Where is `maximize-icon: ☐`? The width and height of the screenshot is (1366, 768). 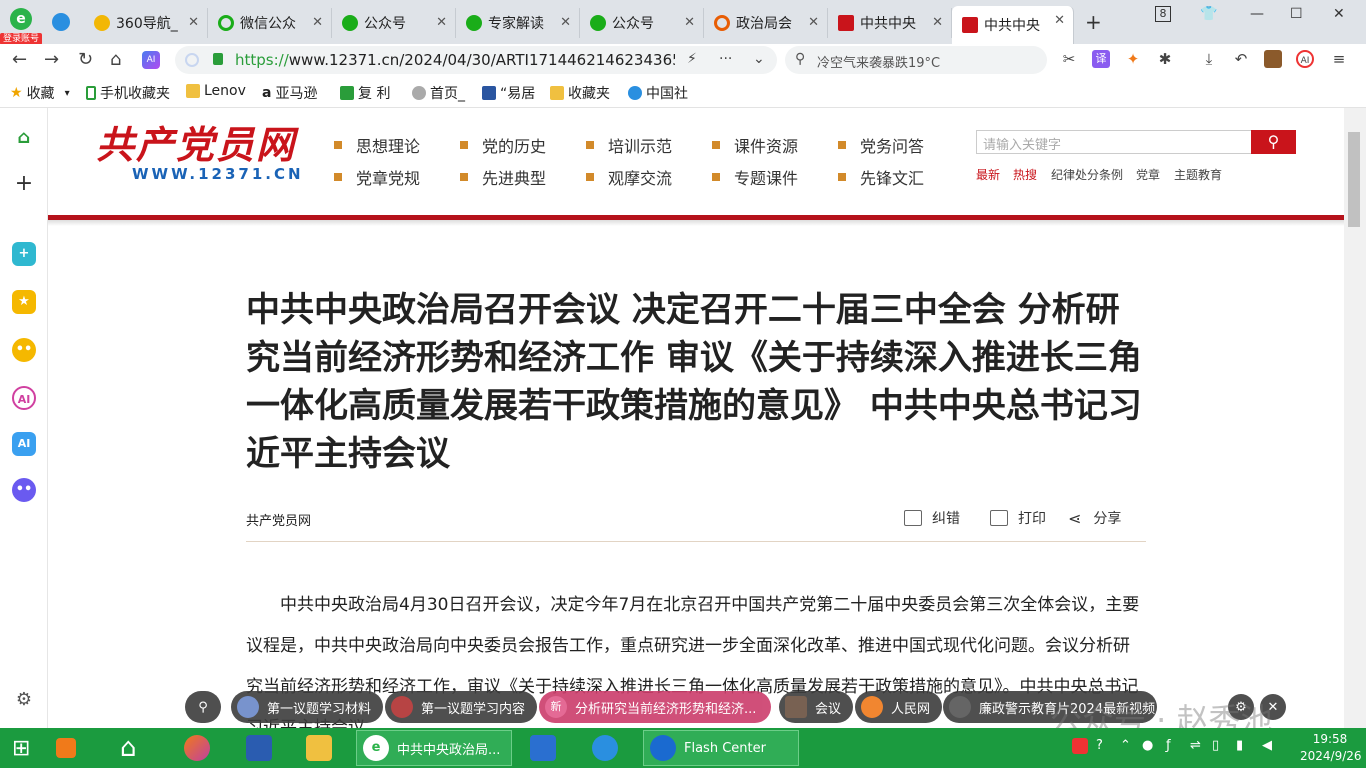 maximize-icon: ☐ is located at coordinates (1296, 14).